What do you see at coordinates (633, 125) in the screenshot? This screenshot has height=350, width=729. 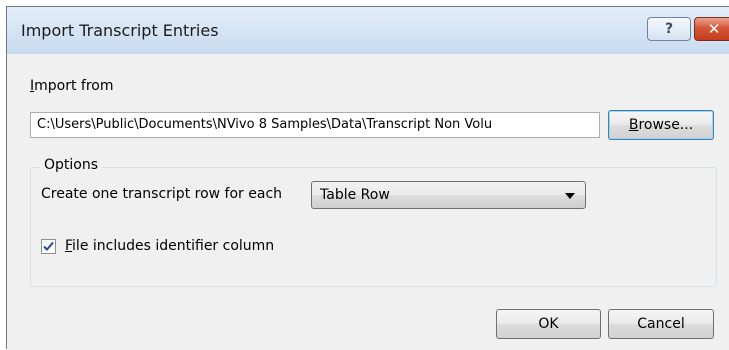 I see `browse-access-key: B` at bounding box center [633, 125].